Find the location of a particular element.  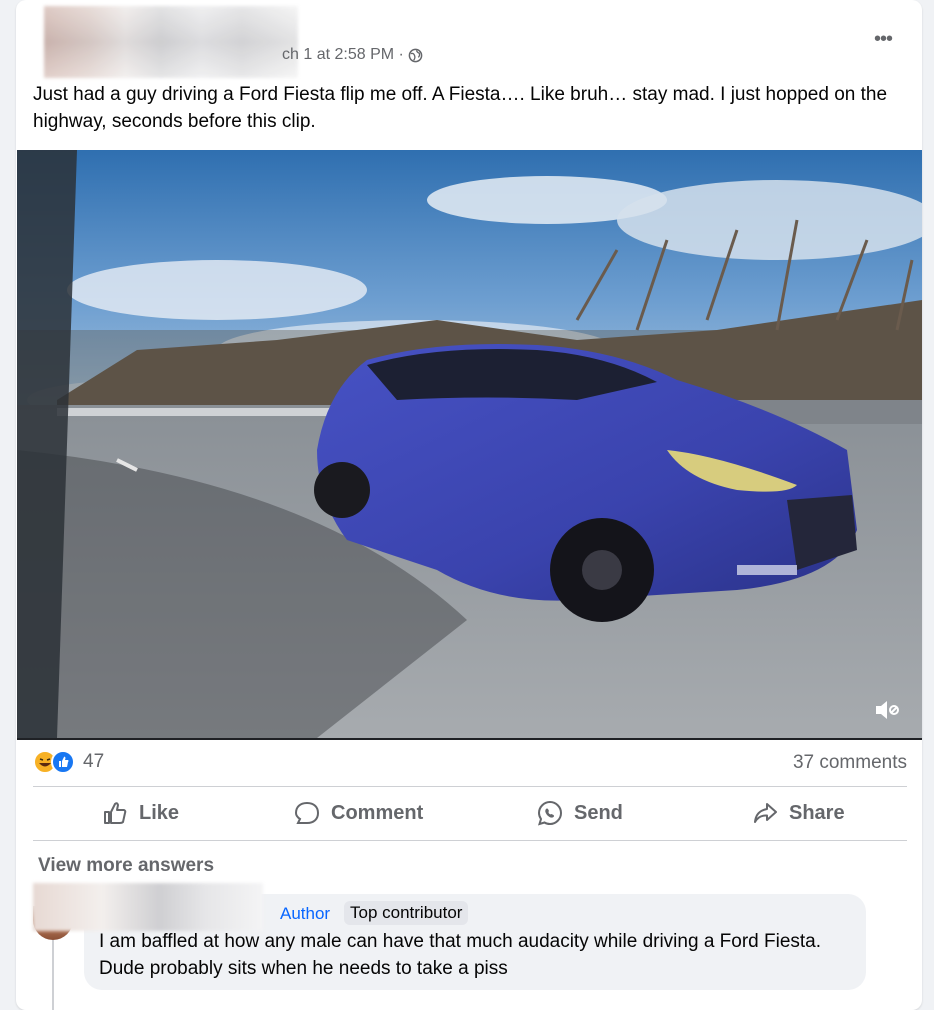

blurred-commenter-name is located at coordinates (148, 907).